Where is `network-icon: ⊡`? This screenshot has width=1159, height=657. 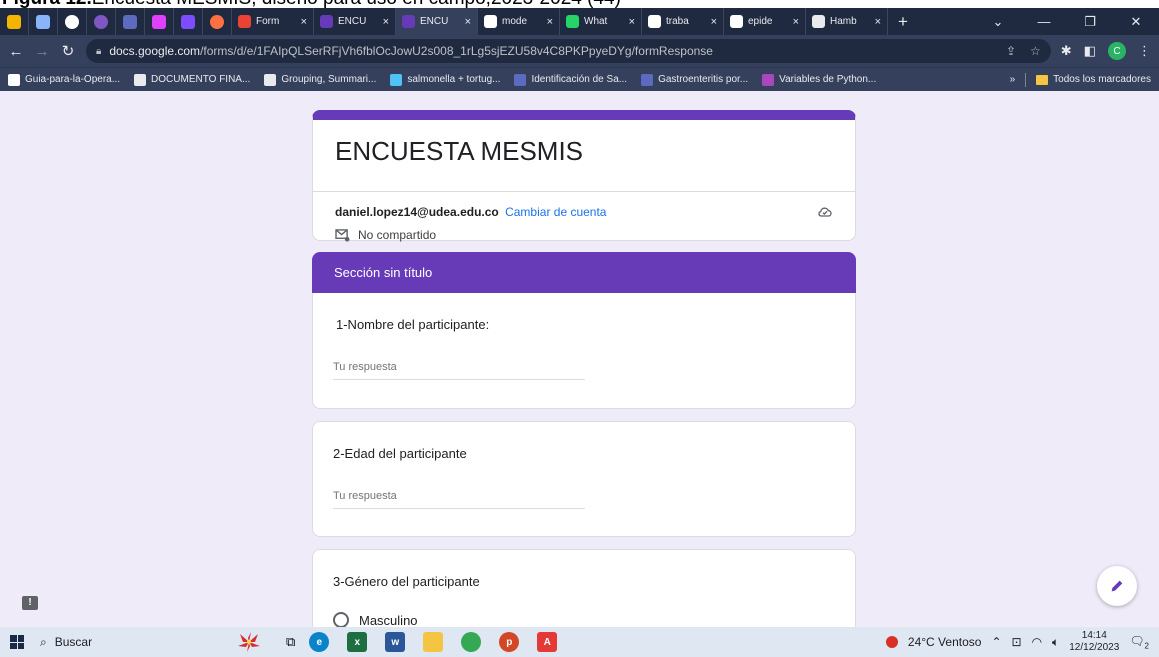 network-icon: ⊡ is located at coordinates (1017, 642).